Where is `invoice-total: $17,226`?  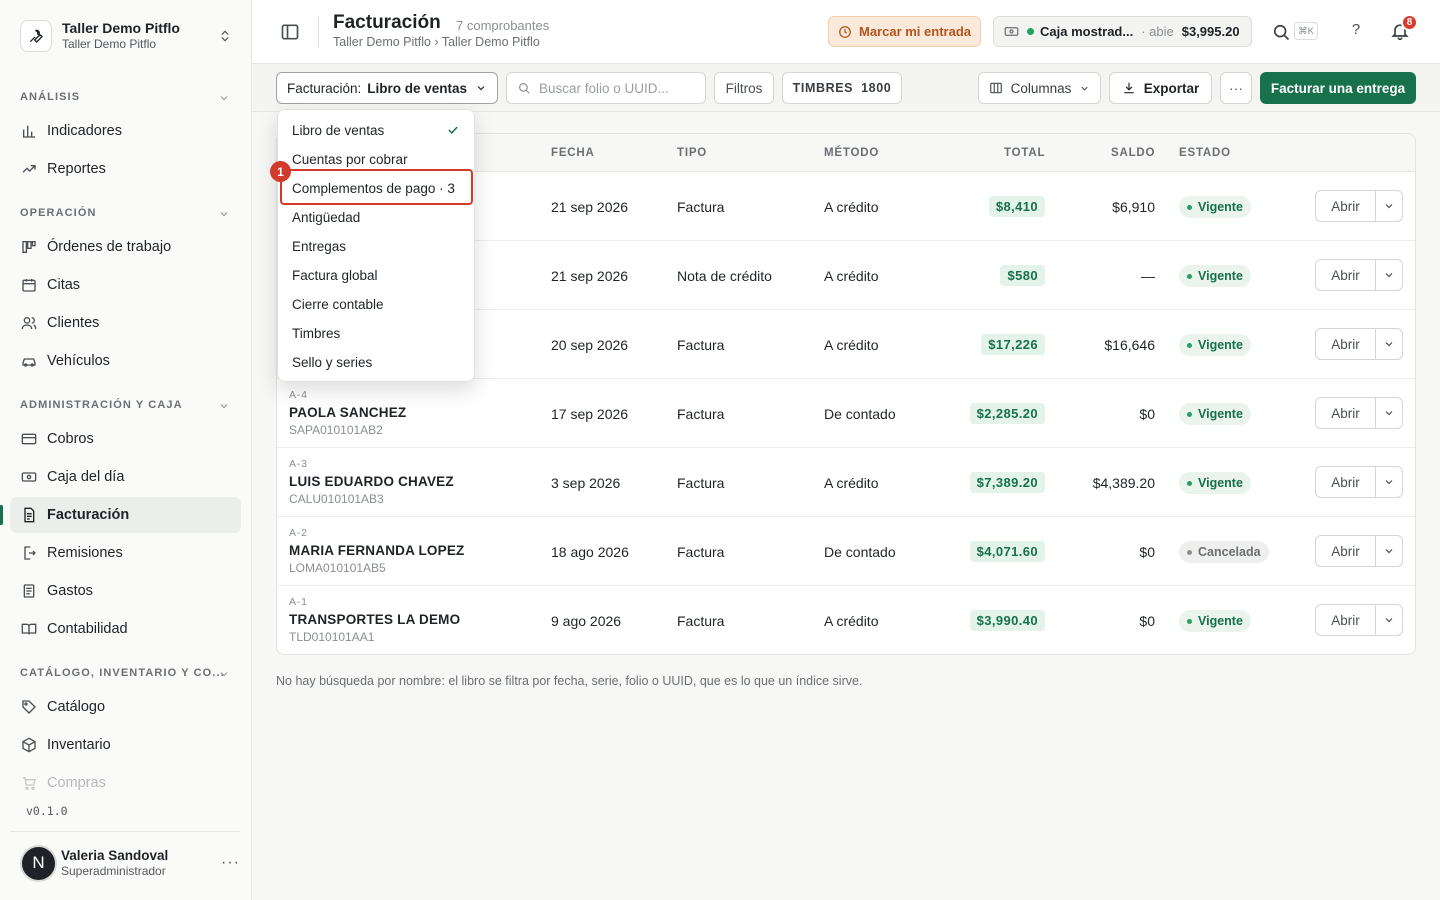 invoice-total: $17,226 is located at coordinates (1013, 344).